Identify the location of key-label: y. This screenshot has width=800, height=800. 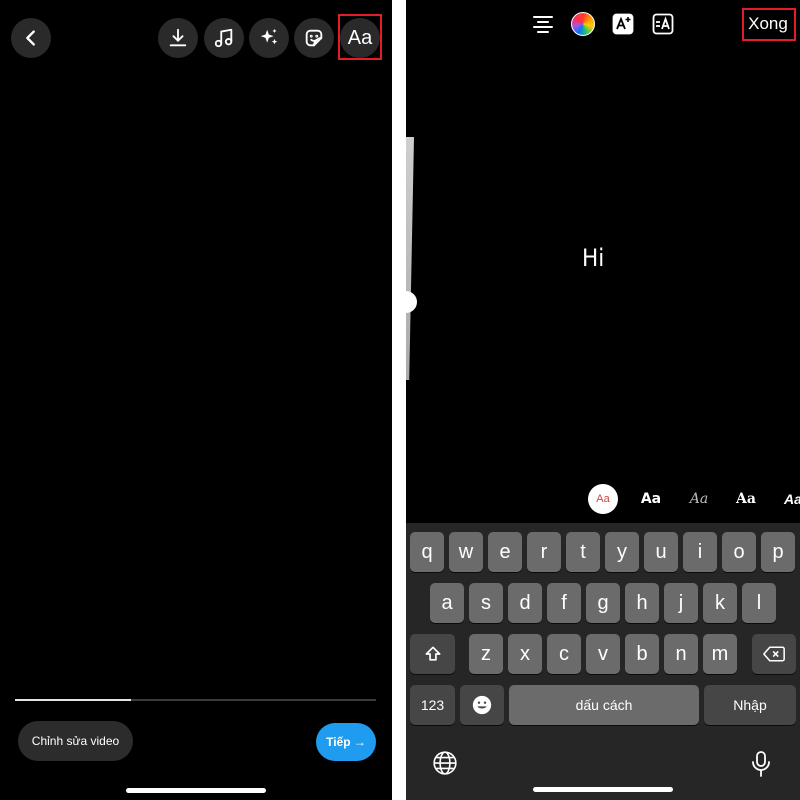
(622, 551).